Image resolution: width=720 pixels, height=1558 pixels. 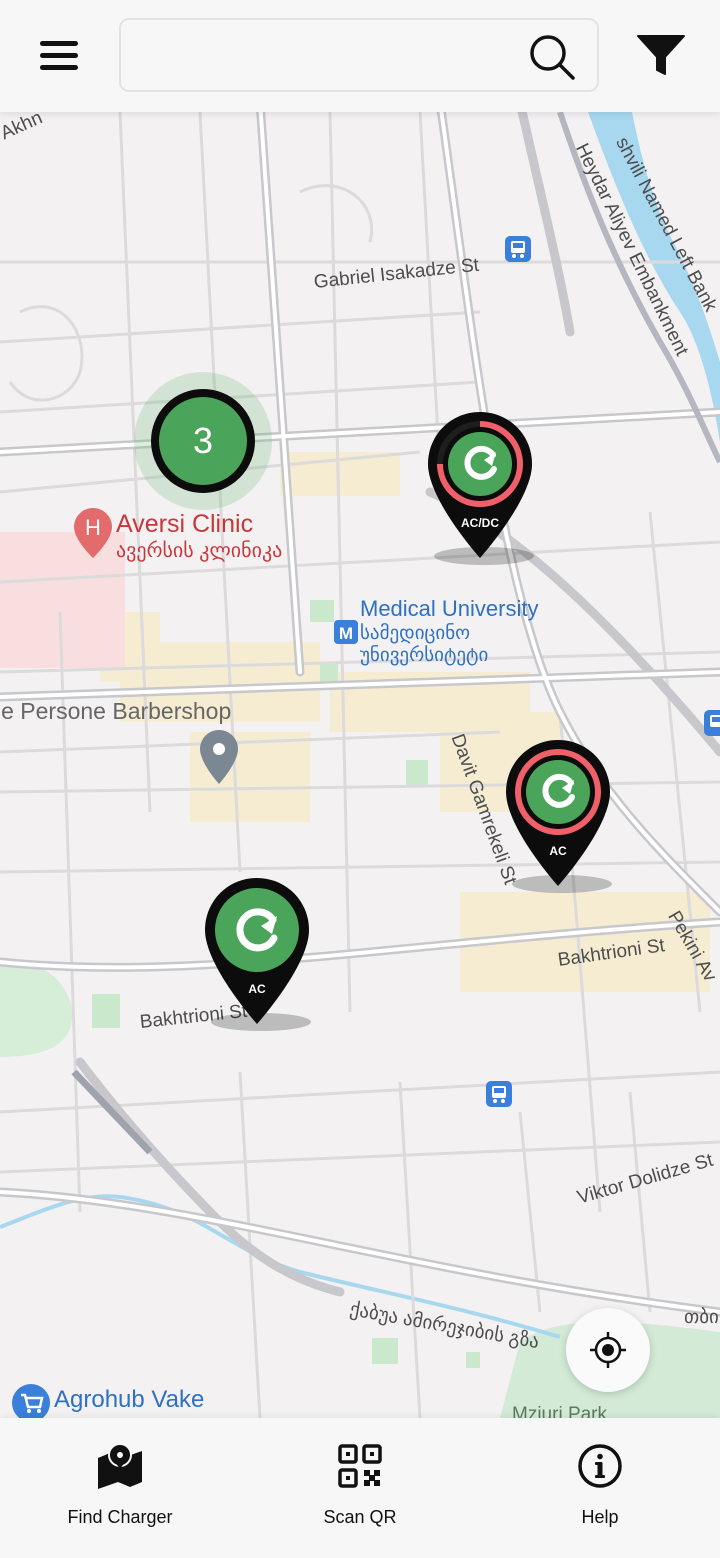 I want to click on charger-marker: AC/DC, so click(x=480, y=490).